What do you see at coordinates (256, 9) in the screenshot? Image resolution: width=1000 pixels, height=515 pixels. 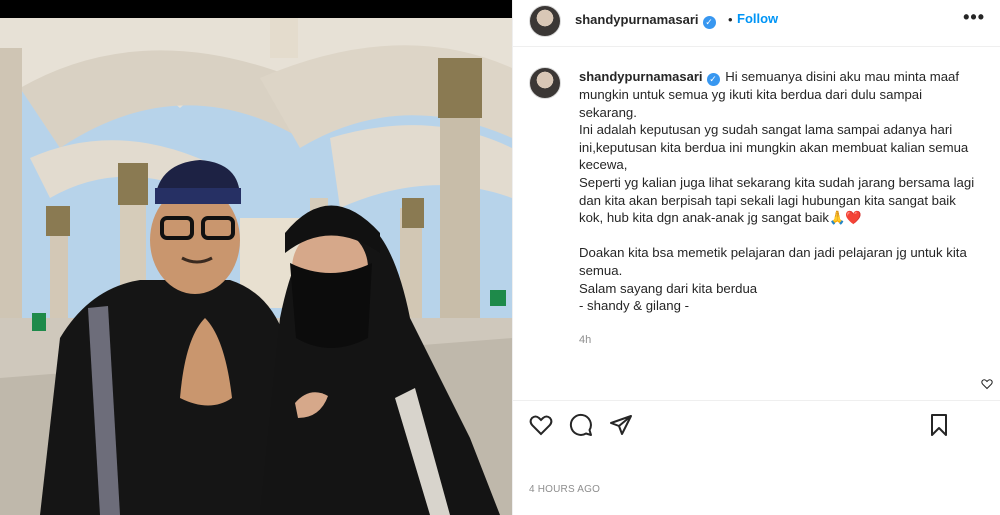 I see `photo-top-bar` at bounding box center [256, 9].